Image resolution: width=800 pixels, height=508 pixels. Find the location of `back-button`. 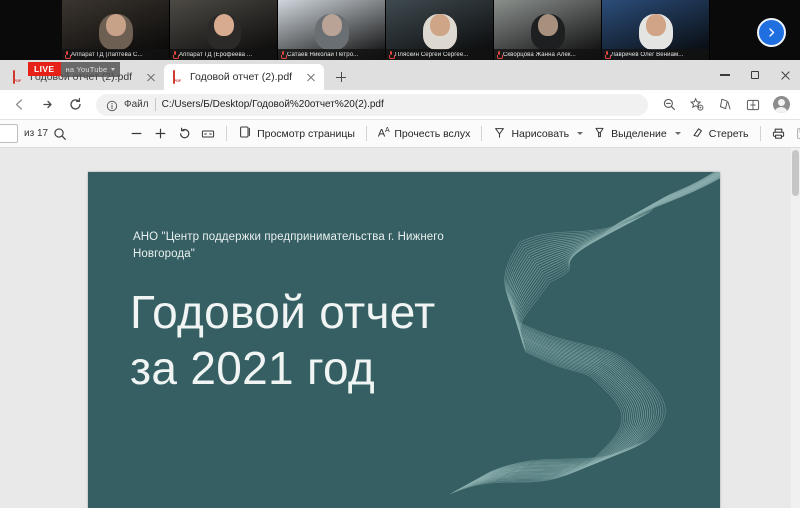

back-button is located at coordinates (19, 105).